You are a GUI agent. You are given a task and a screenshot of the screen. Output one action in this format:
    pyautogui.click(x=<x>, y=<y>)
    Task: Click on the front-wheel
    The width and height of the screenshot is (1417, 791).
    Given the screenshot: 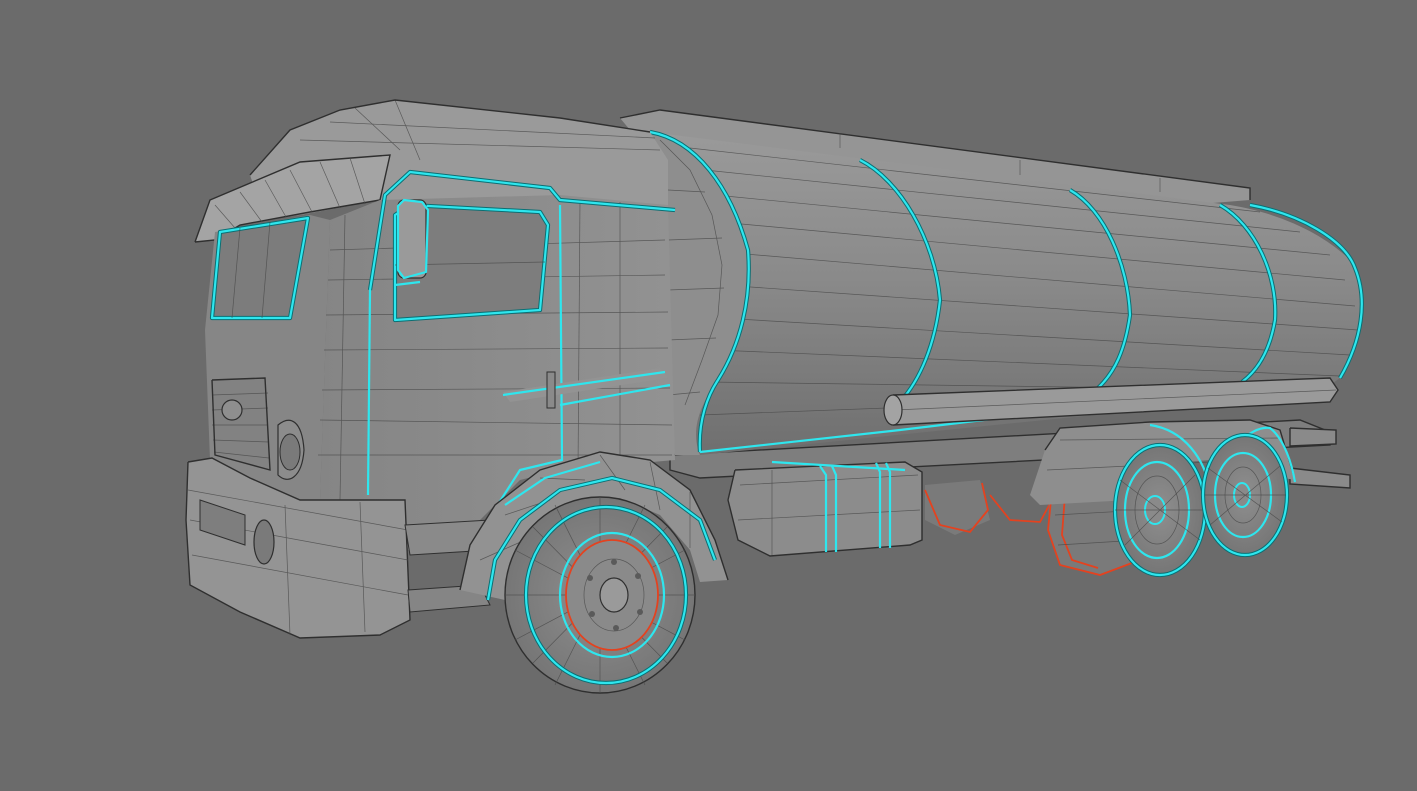 What is the action you would take?
    pyautogui.click(x=600, y=595)
    